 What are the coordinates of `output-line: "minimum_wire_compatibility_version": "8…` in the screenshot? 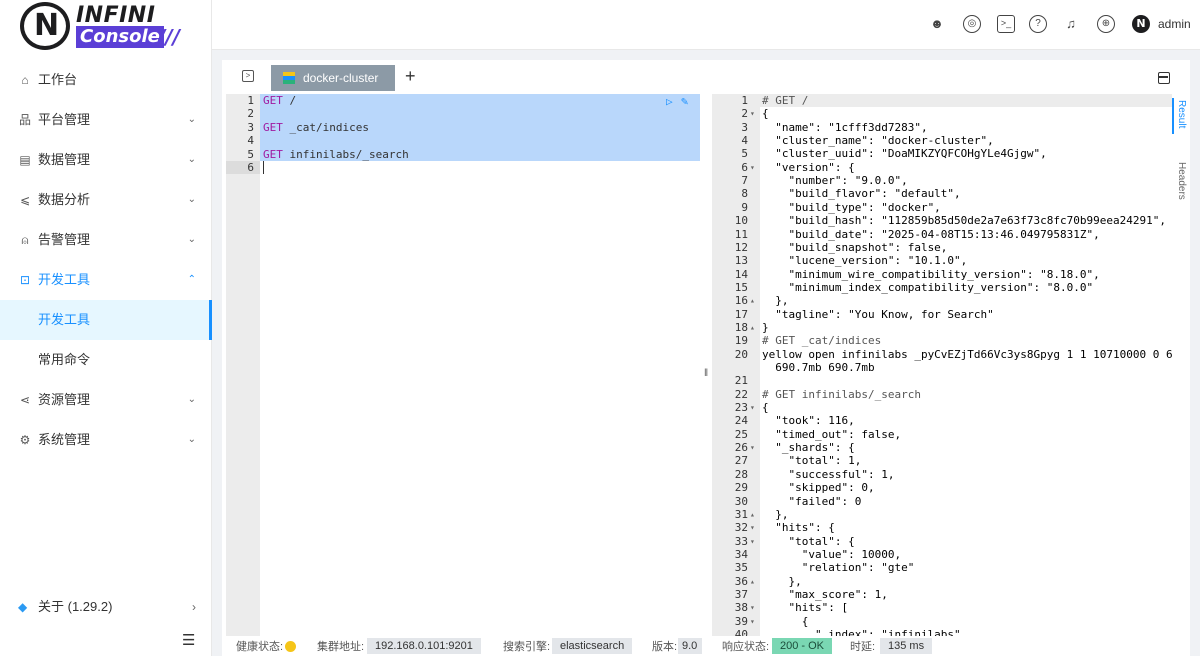 It's located at (931, 274).